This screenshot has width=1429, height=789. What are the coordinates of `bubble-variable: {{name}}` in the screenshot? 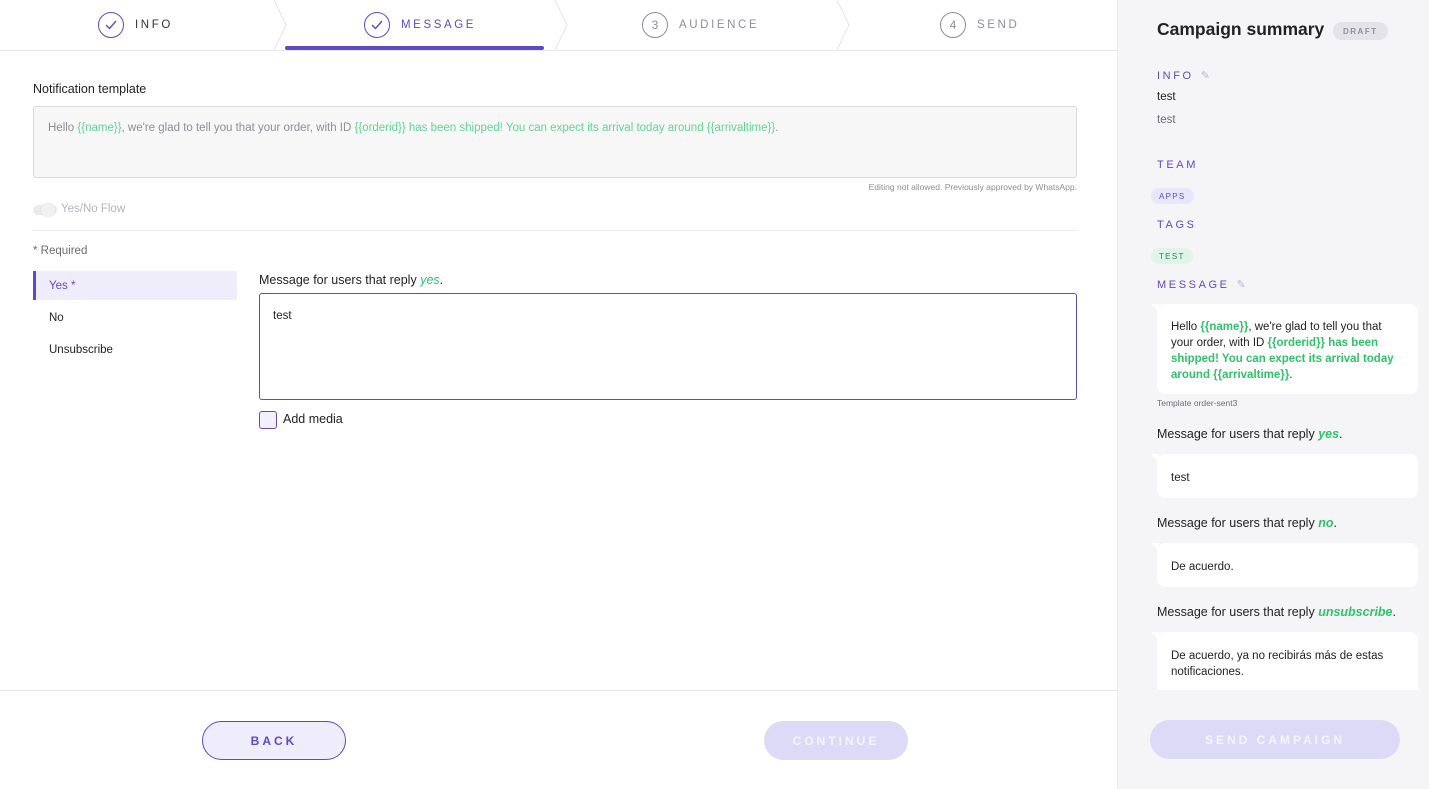 It's located at (1224, 327).